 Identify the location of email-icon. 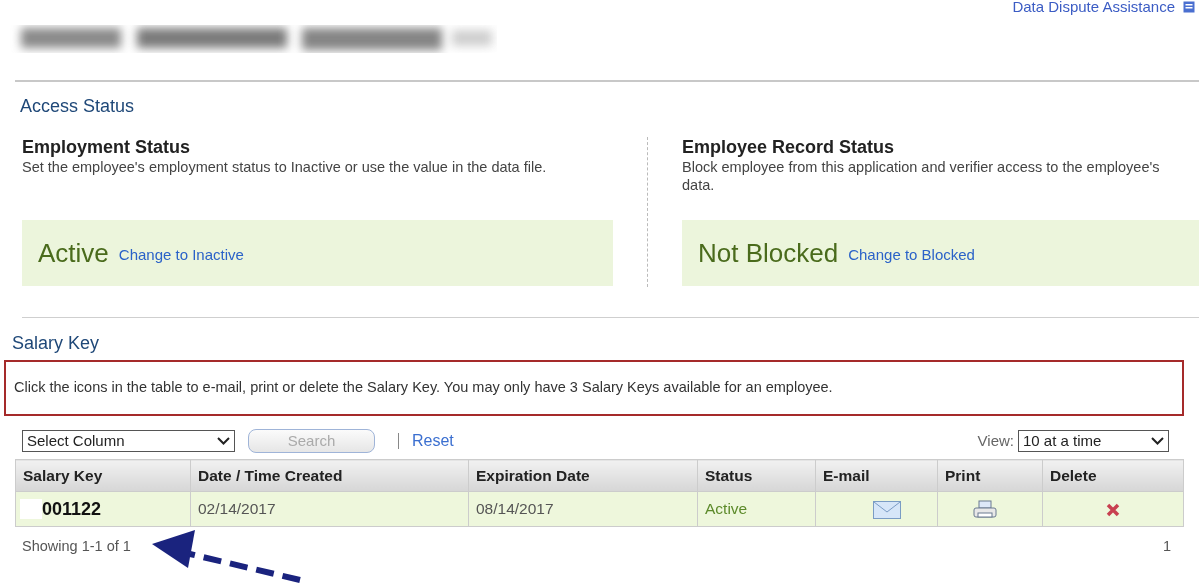
(886, 510).